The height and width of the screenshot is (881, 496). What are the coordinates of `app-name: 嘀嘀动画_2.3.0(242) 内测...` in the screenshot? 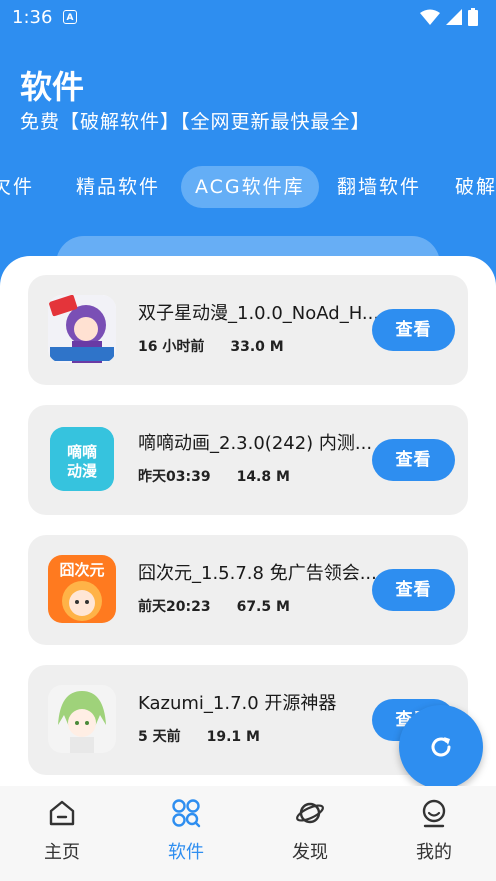 It's located at (255, 443).